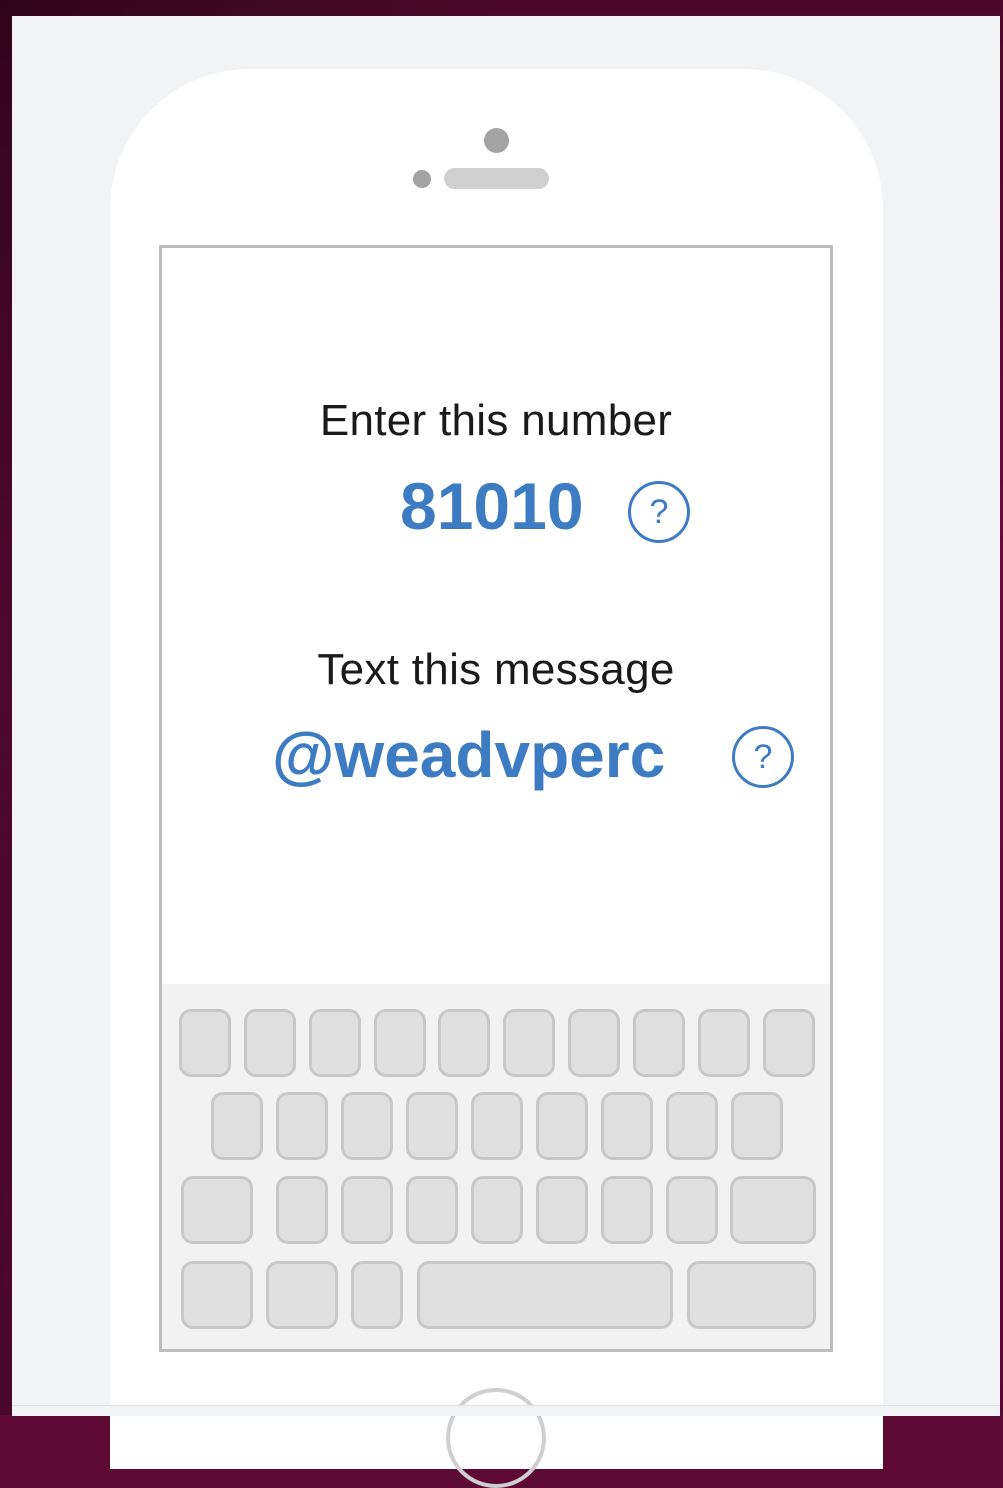 The height and width of the screenshot is (1488, 1003). Describe the element at coordinates (496, 1438) in the screenshot. I see `home-button` at that location.